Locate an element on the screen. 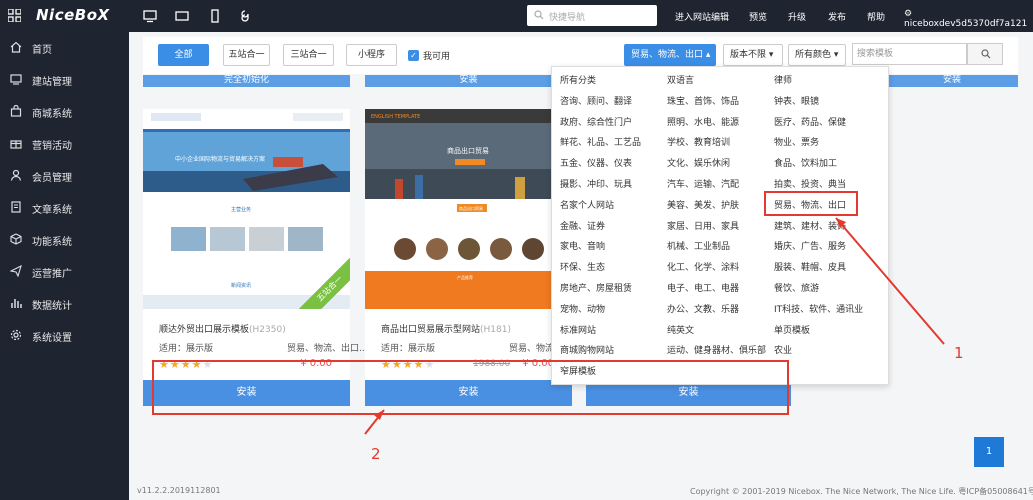 The height and width of the screenshot is (500, 1033). user-menu: ⚙ niceboxdev5d5370df7a121 is located at coordinates (968, 19).